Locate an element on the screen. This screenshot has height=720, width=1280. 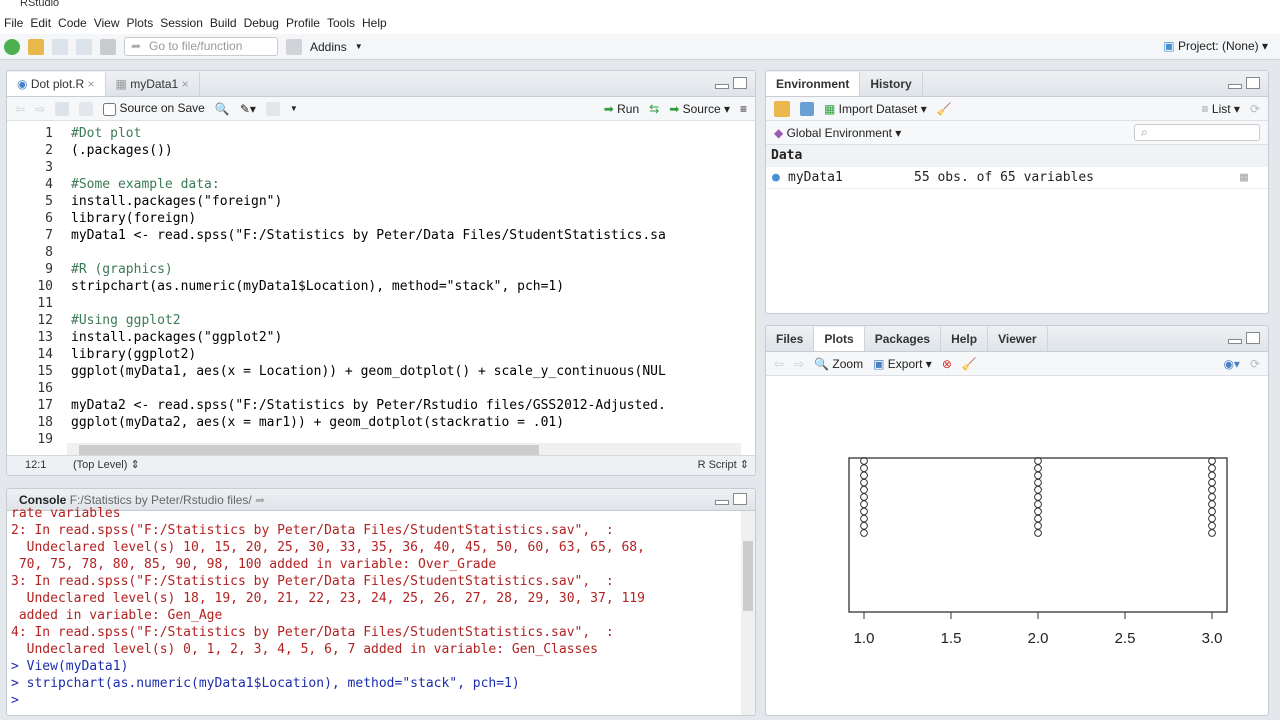
code-line: #Some example data: is located at coordinates (145, 184).